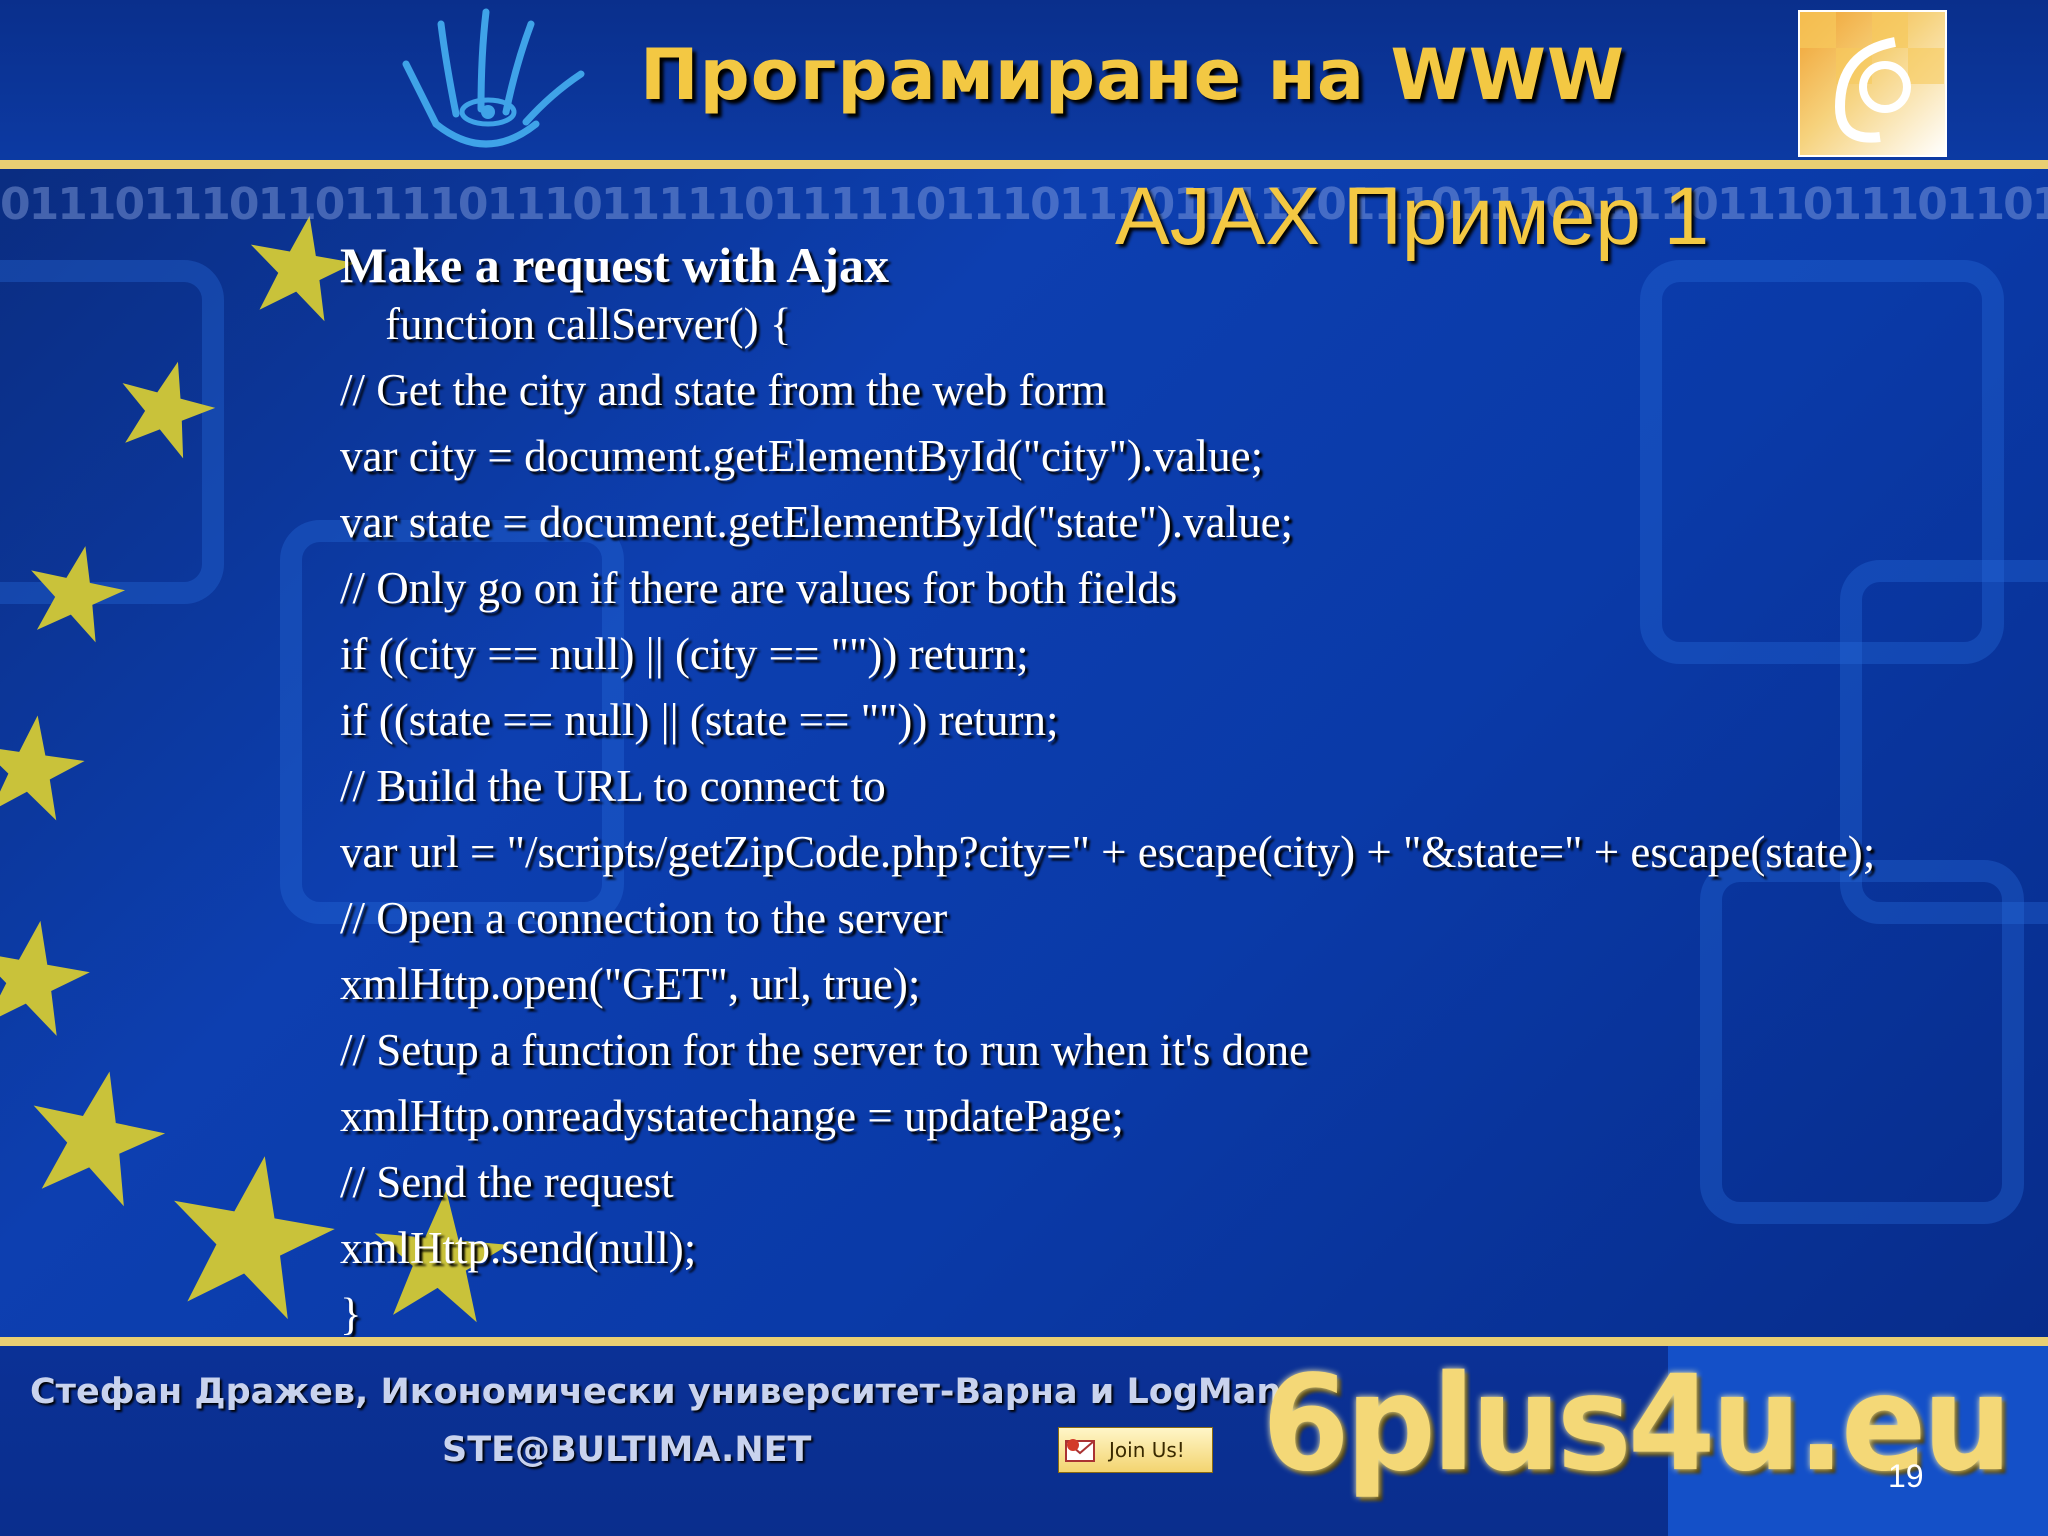  Describe the element at coordinates (1024, 164) in the screenshot. I see `header-rule` at that location.